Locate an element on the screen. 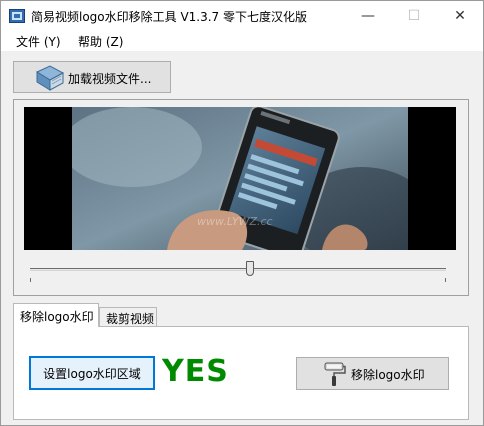  maximize-icon: ☐ is located at coordinates (414, 16).